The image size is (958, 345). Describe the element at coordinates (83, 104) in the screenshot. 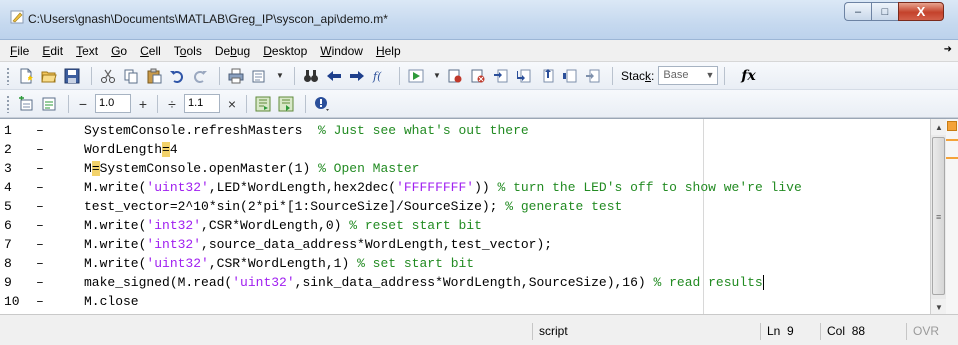

I see `decrement-button: −` at that location.